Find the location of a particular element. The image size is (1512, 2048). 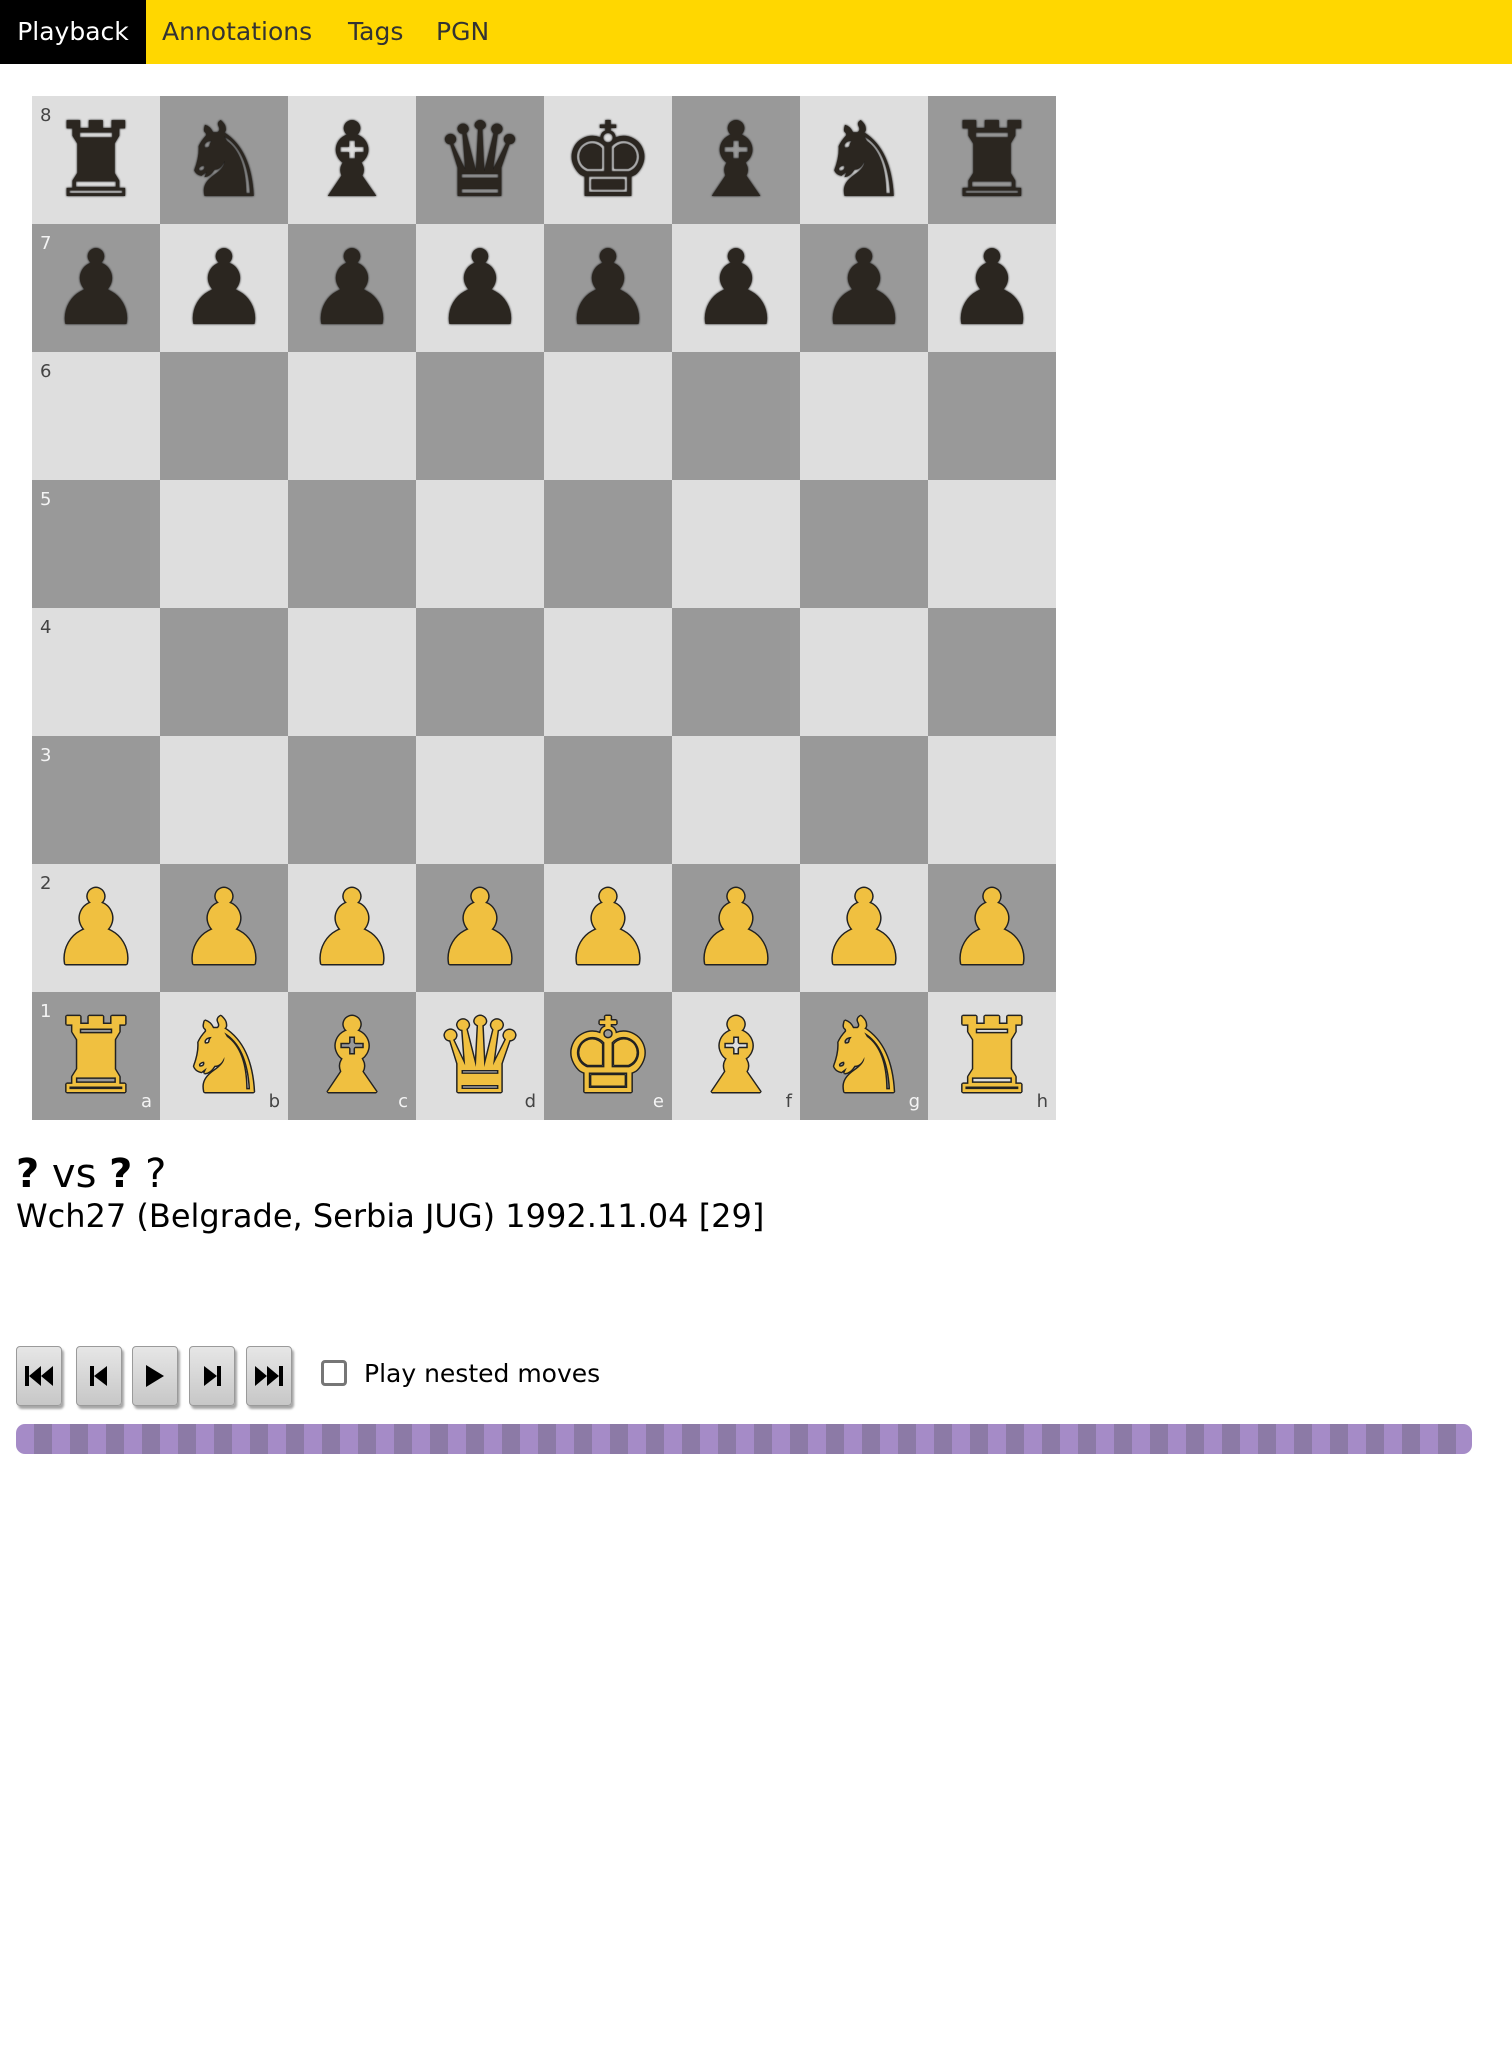

square-f2: ♟ is located at coordinates (736, 928).